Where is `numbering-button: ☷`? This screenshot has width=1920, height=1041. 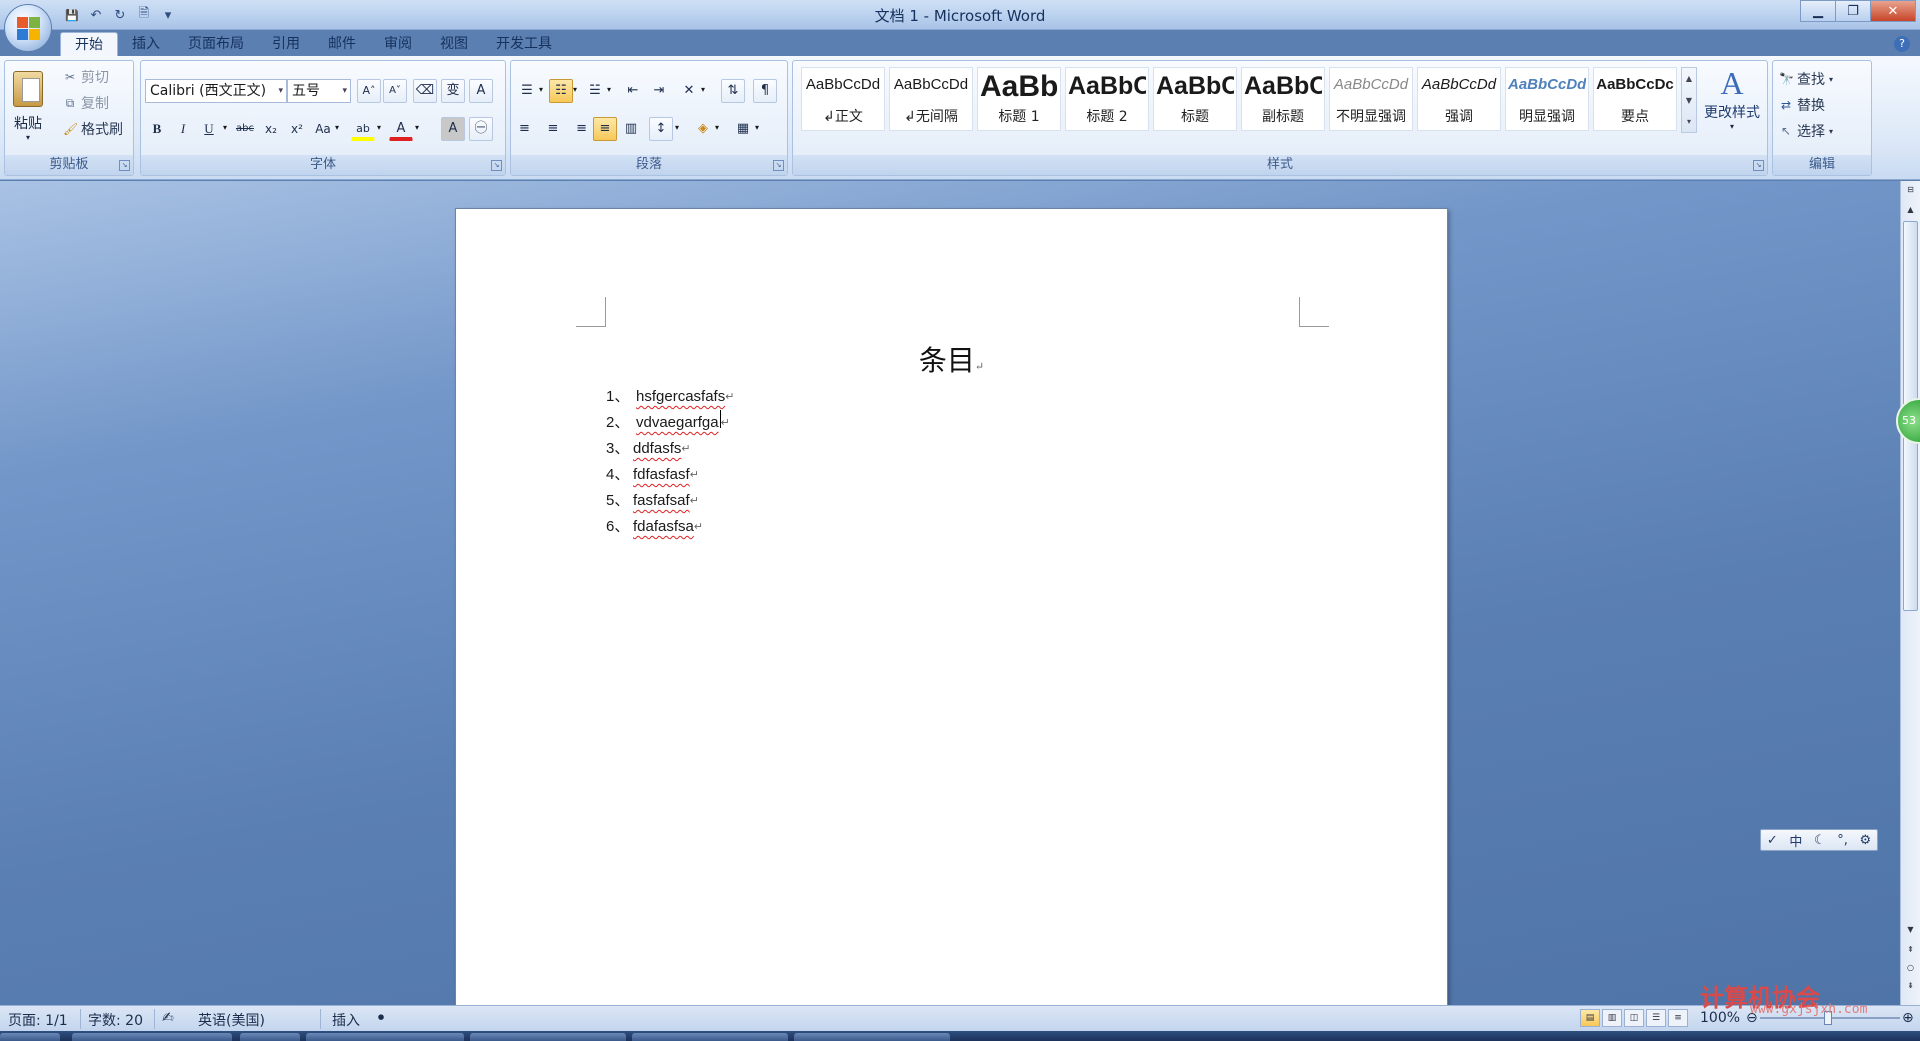
numbering-button: ☷ is located at coordinates (561, 91).